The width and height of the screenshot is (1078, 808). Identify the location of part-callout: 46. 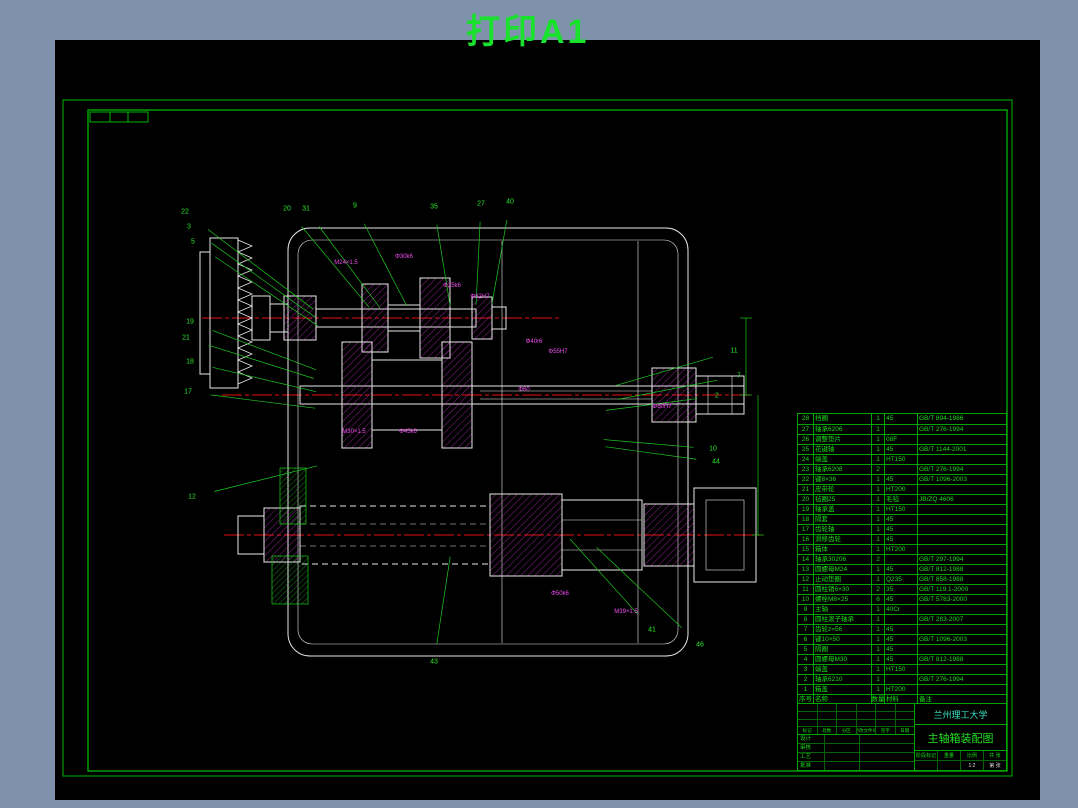
(700, 645).